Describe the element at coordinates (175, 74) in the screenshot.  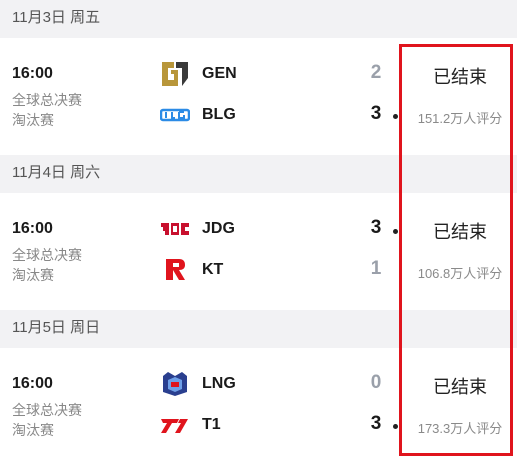
I see `gen-logo-icon` at that location.